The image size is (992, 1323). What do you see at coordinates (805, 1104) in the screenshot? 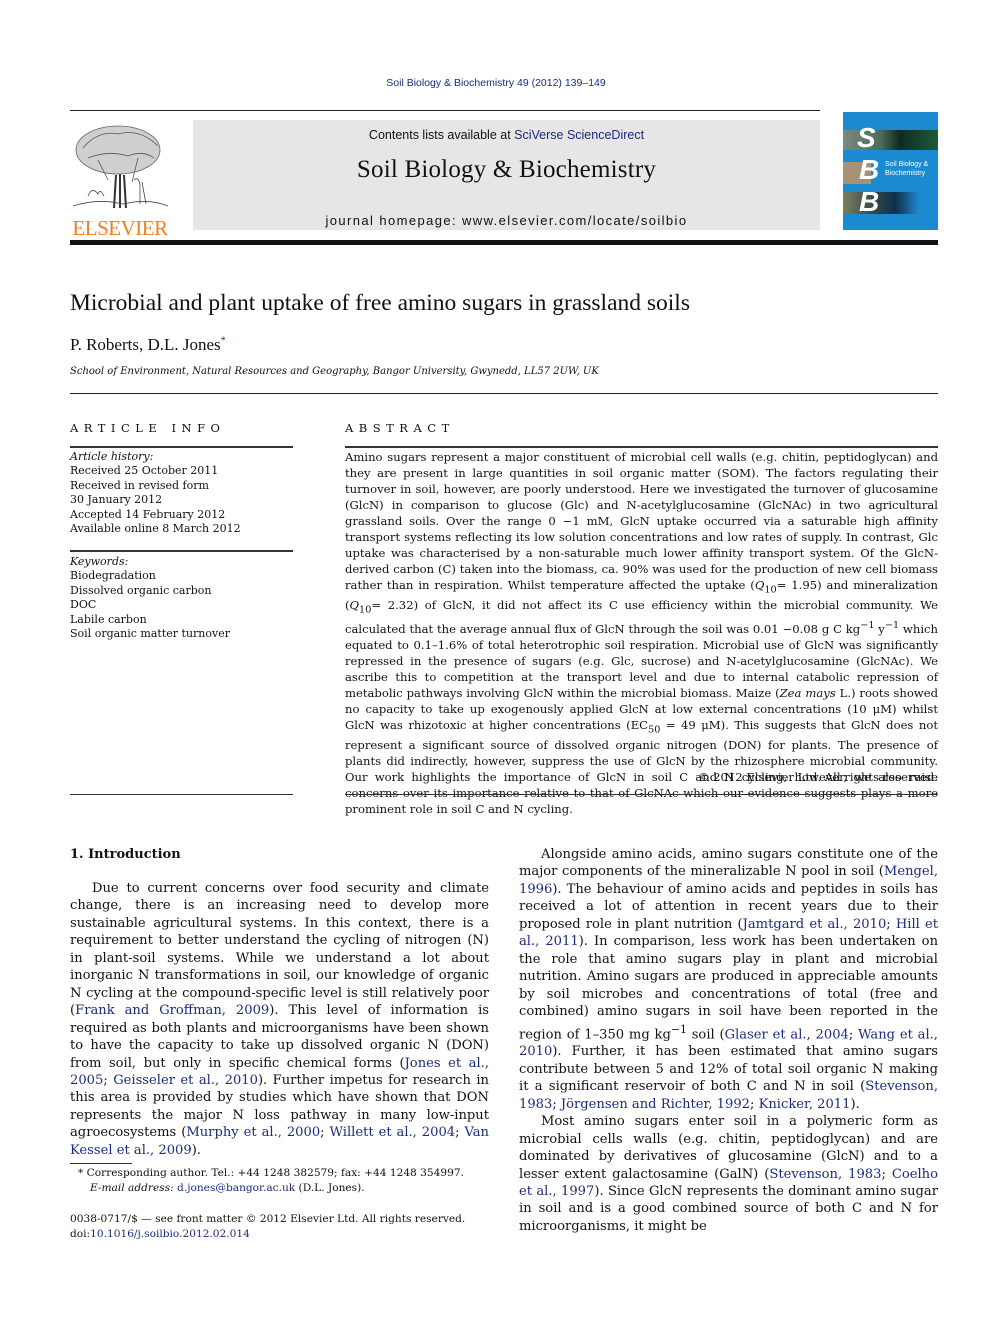
I see `reference-link: Knicker, 2011` at bounding box center [805, 1104].